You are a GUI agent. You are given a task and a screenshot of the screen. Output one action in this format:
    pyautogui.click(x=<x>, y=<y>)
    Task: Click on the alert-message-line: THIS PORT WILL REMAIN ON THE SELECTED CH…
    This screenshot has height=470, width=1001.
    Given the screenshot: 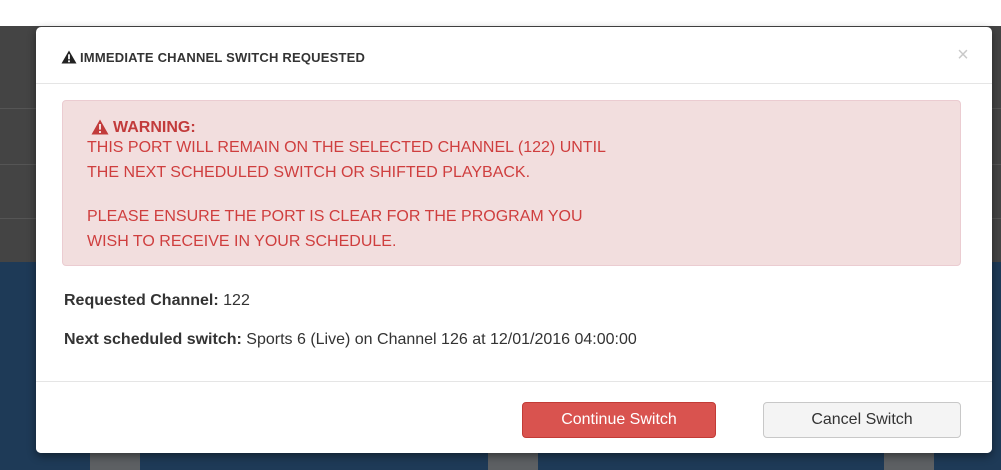 What is the action you would take?
    pyautogui.click(x=346, y=147)
    